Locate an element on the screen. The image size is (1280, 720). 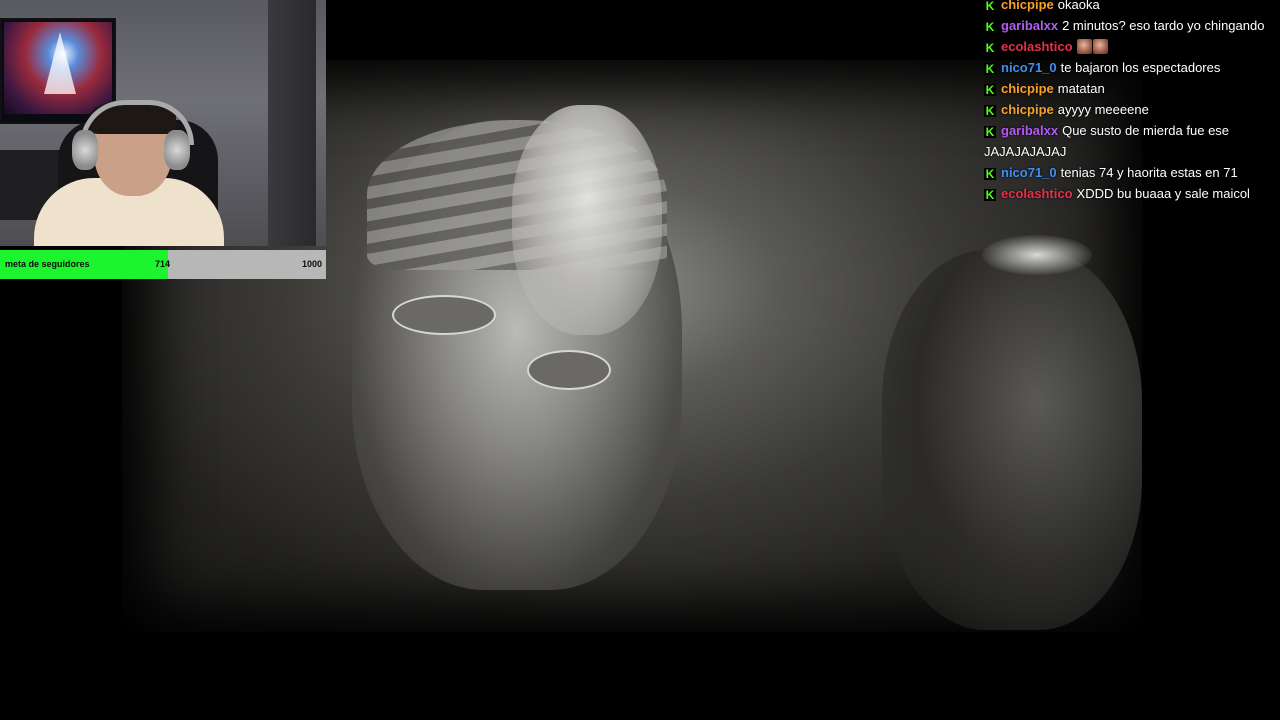
follower-goal-current: 714 is located at coordinates (163, 264).